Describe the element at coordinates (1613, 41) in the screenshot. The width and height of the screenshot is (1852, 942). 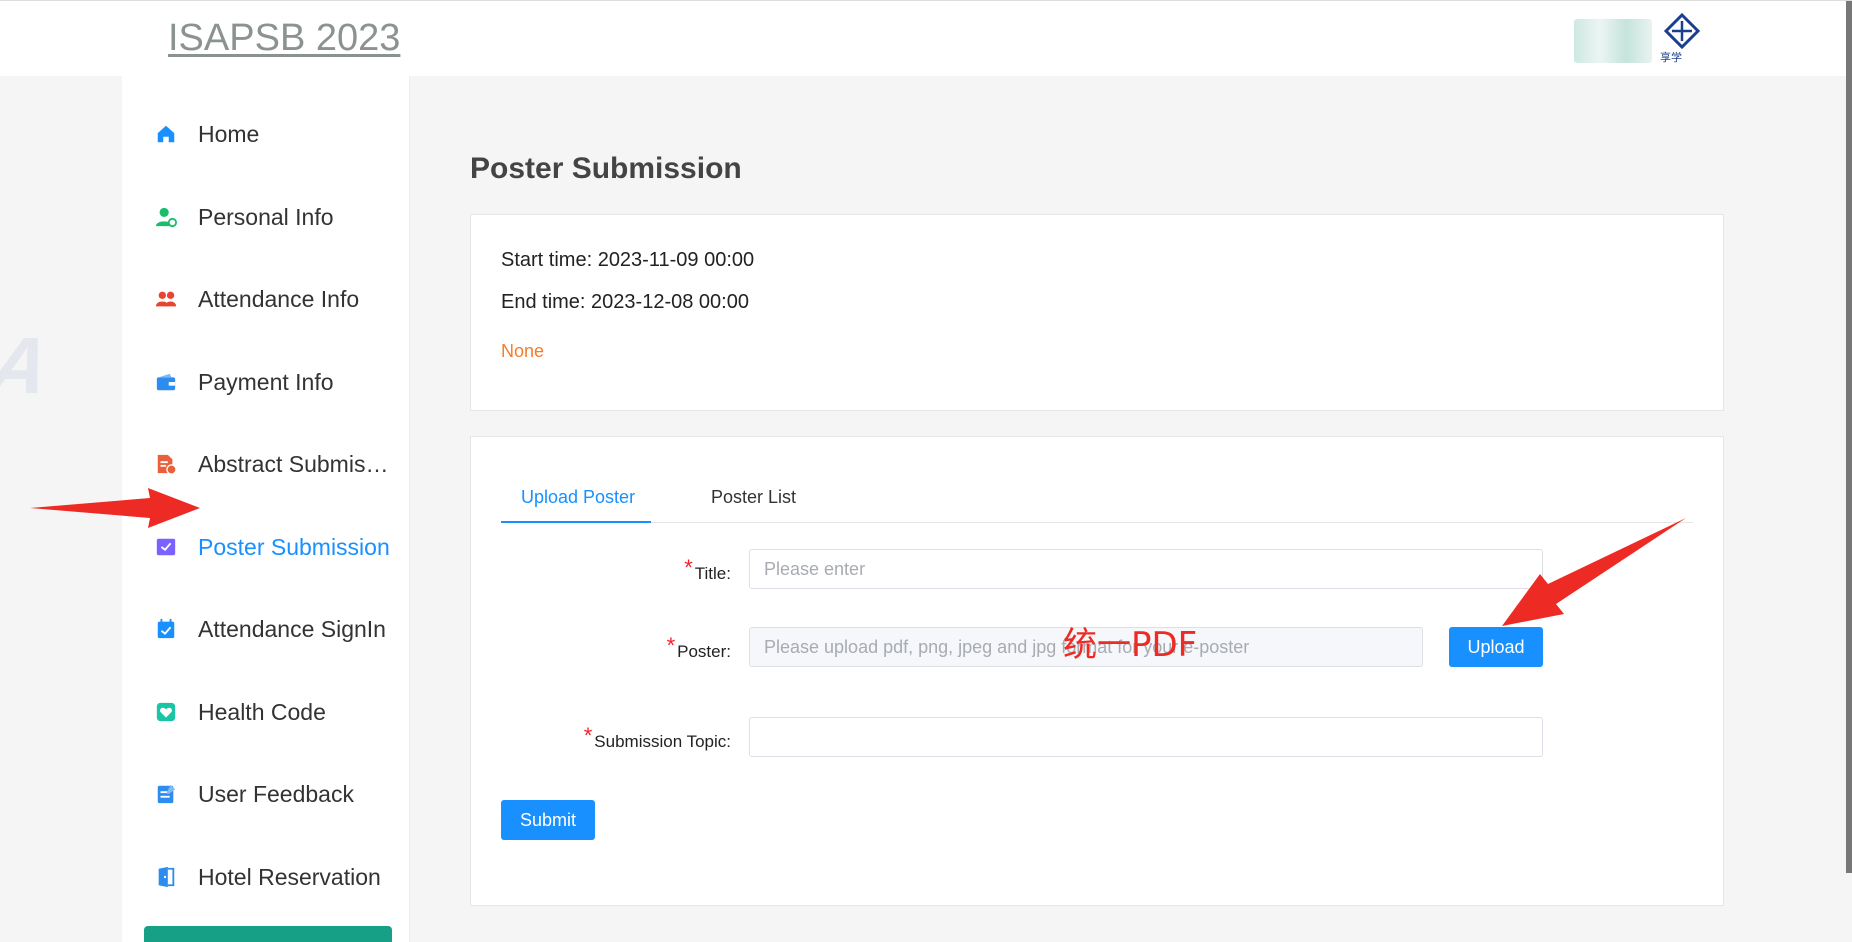
I see `user-avatar` at that location.